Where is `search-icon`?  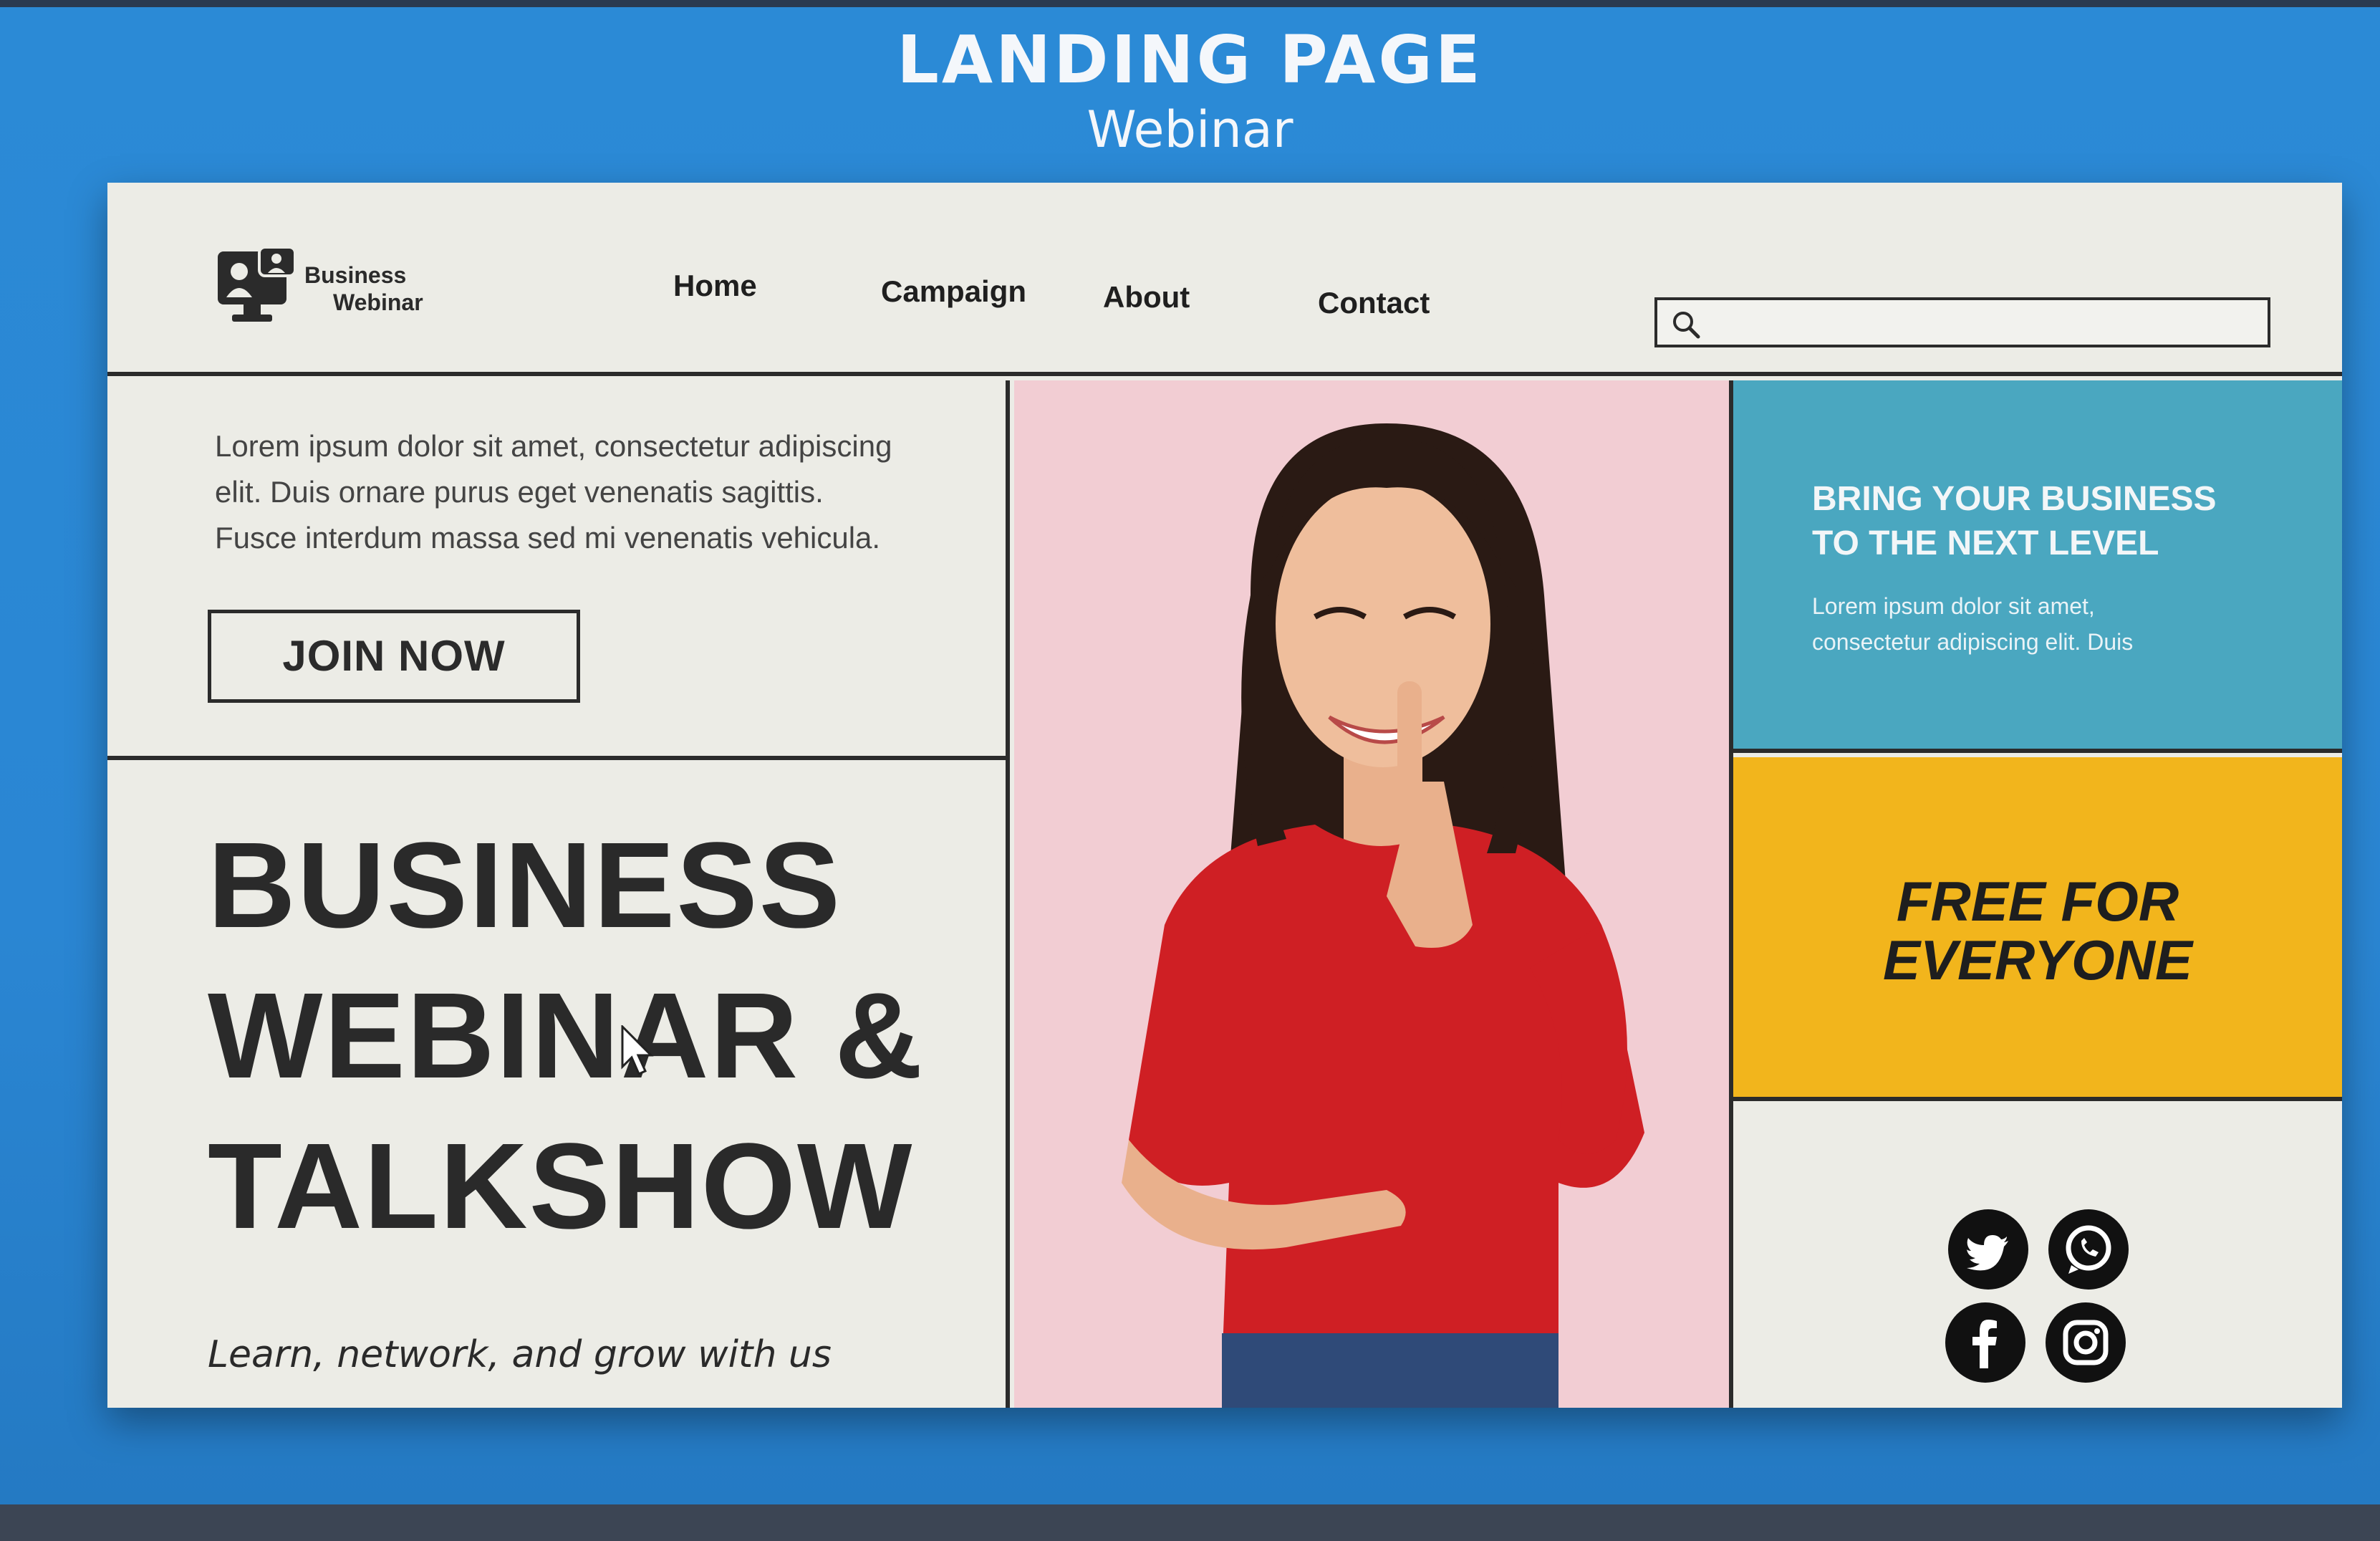 search-icon is located at coordinates (1686, 325).